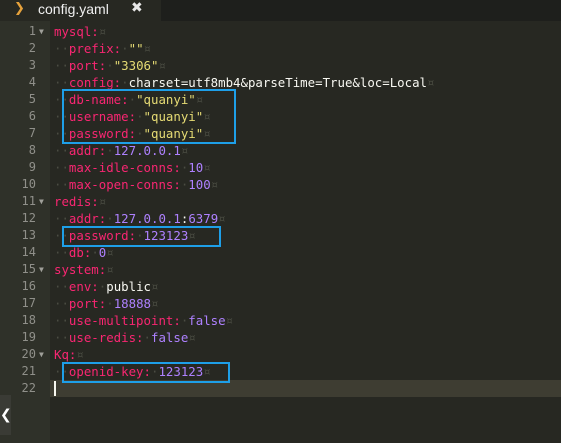 The image size is (561, 443). What do you see at coordinates (28, 201) in the screenshot?
I see `line-number: 11` at bounding box center [28, 201].